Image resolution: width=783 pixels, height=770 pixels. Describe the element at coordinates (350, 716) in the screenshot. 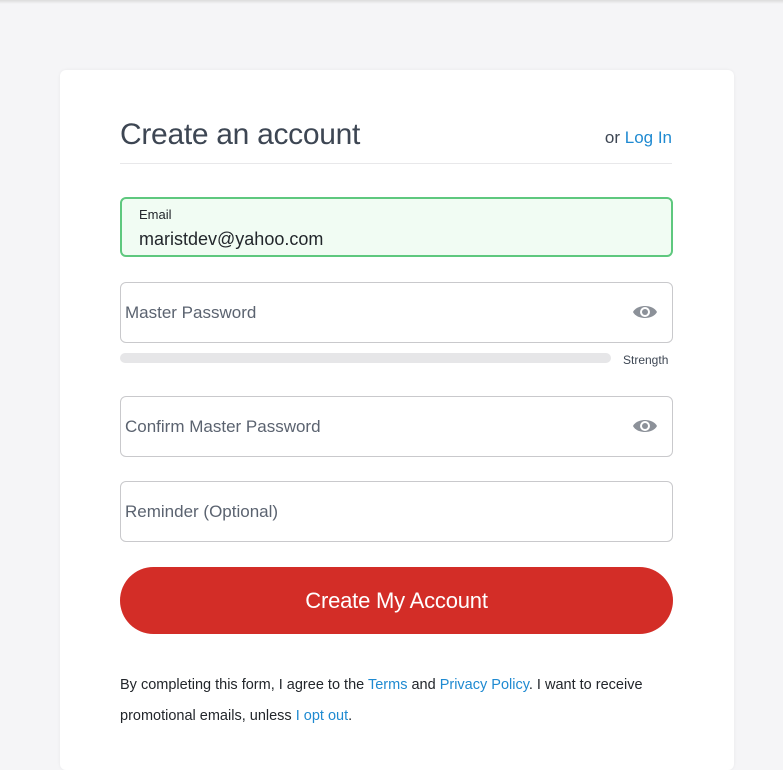

I see `legal-part-4: .` at that location.